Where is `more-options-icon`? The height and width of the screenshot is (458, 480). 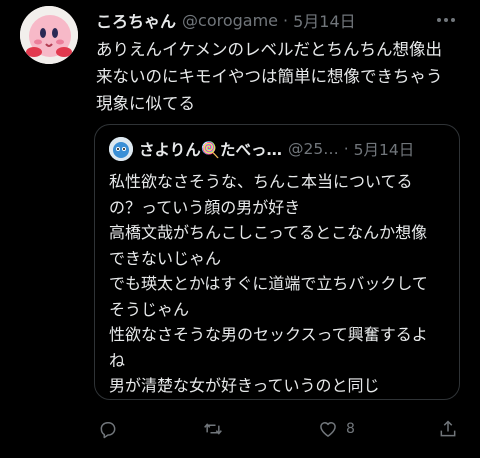
more-options-icon is located at coordinates (446, 20).